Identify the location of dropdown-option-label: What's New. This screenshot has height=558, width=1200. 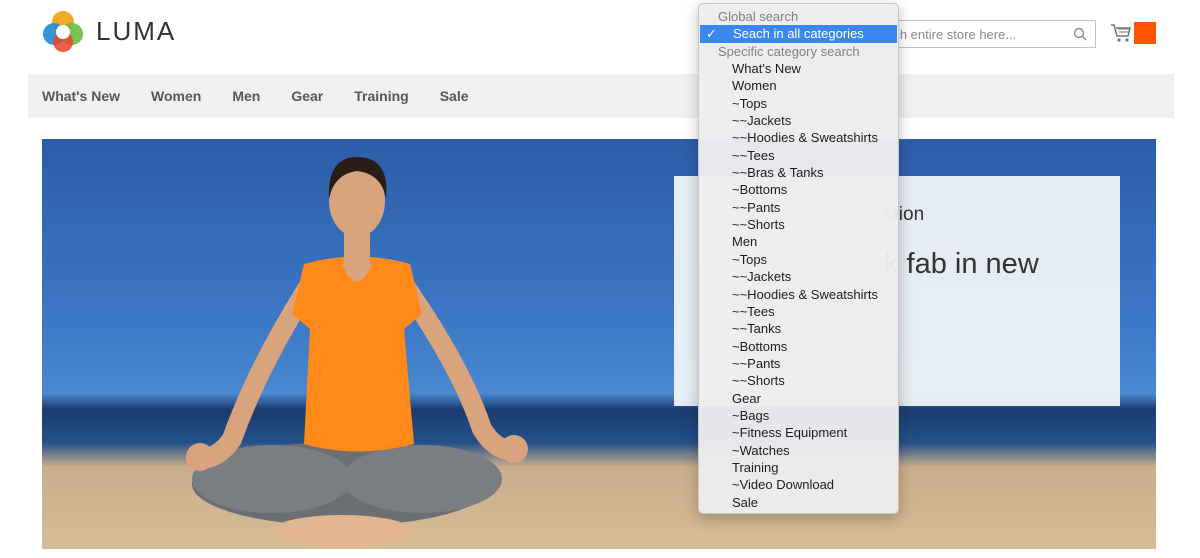
(766, 69).